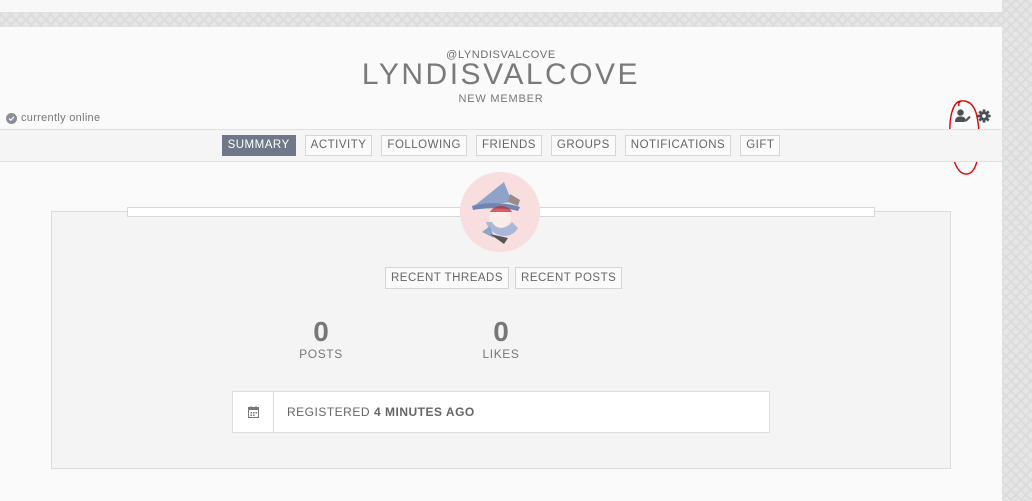  I want to click on registered-prefix: REGISTERED, so click(329, 412).